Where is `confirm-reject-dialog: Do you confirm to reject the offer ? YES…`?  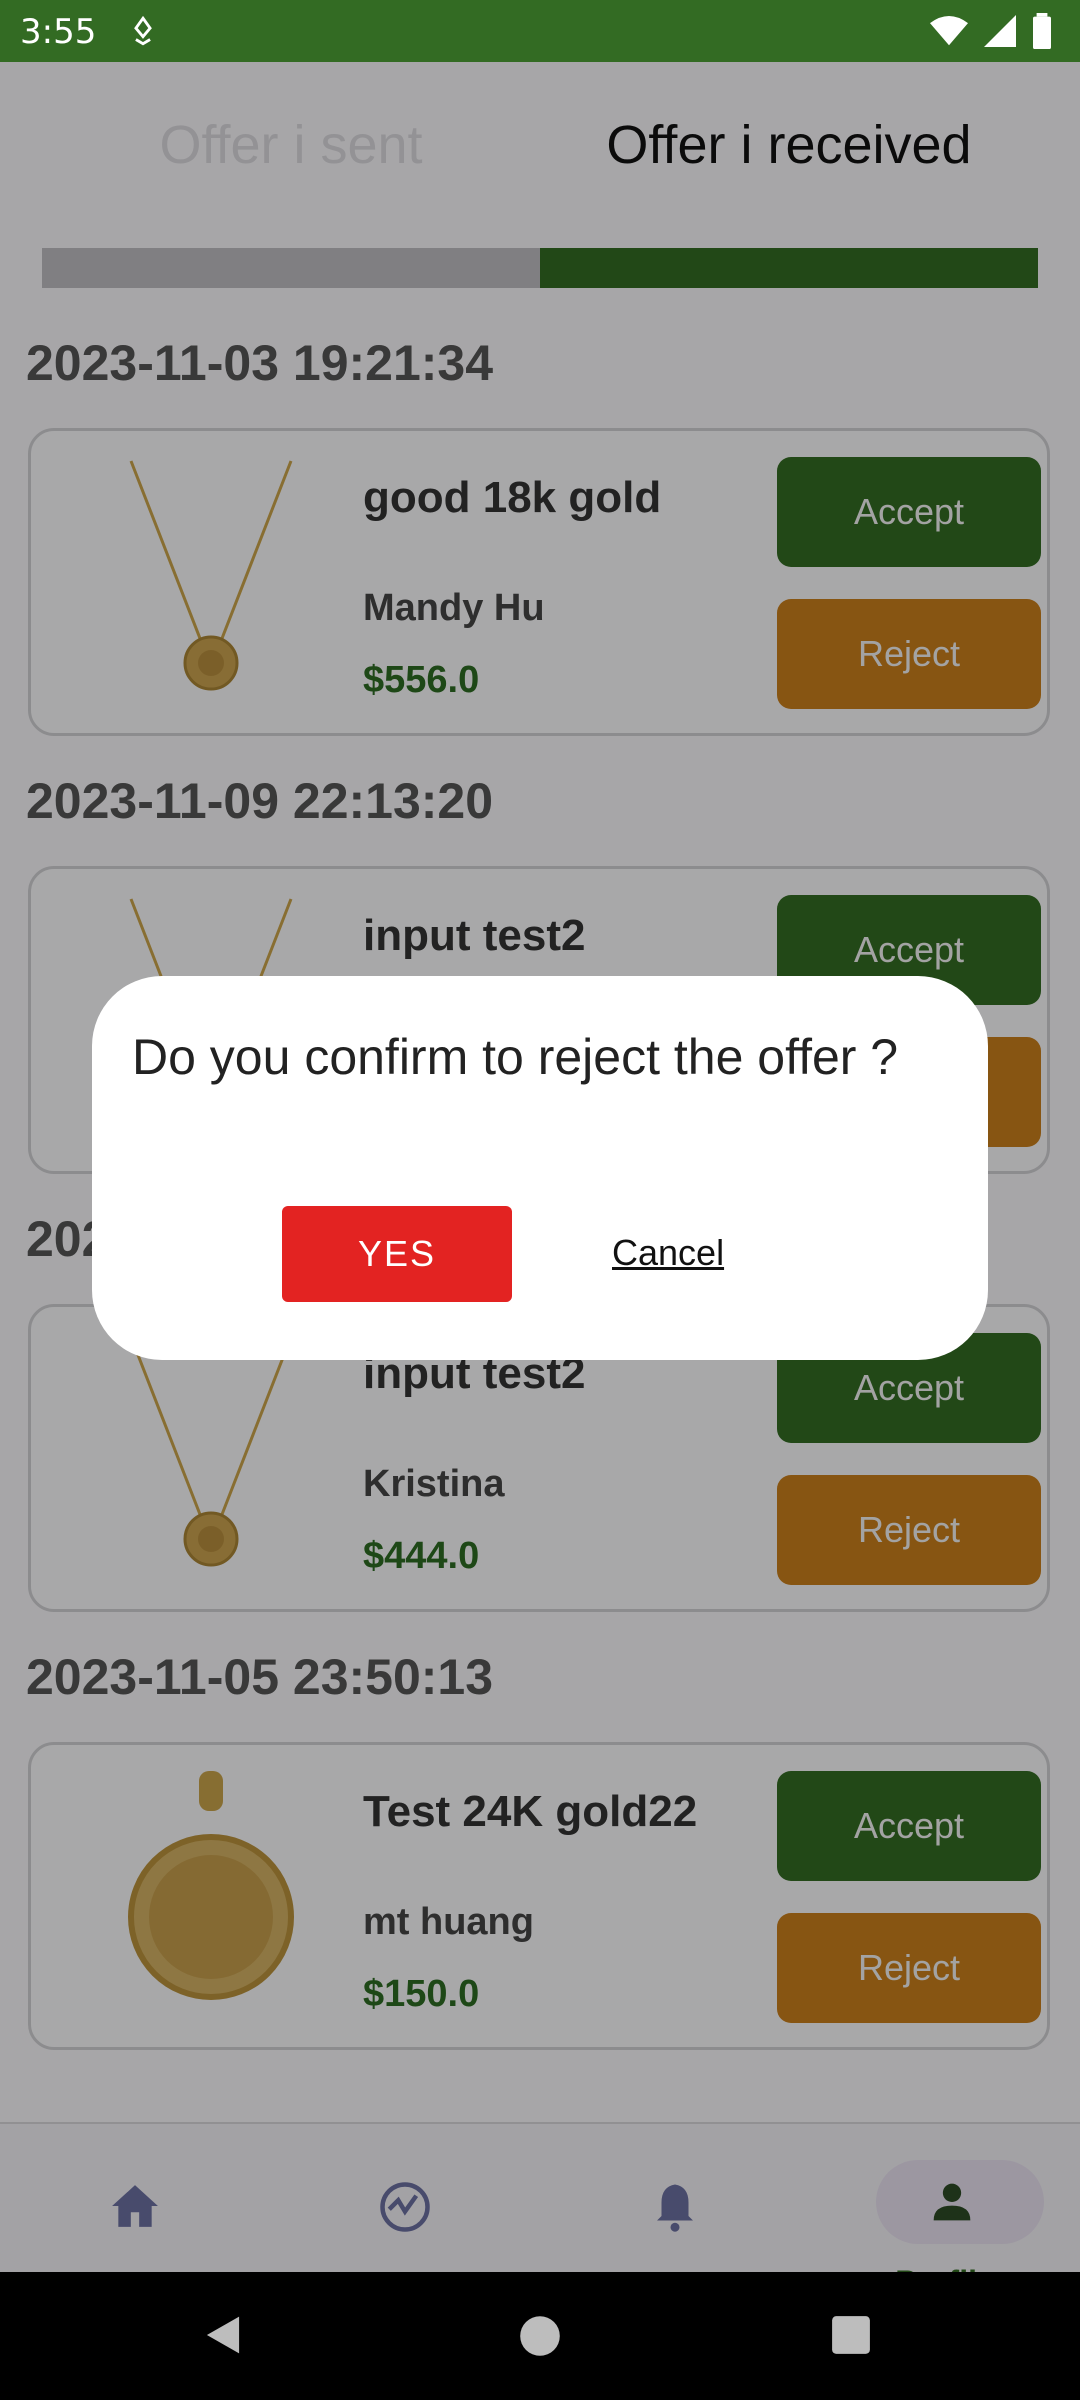 confirm-reject-dialog: Do you confirm to reject the offer ? YES… is located at coordinates (540, 1168).